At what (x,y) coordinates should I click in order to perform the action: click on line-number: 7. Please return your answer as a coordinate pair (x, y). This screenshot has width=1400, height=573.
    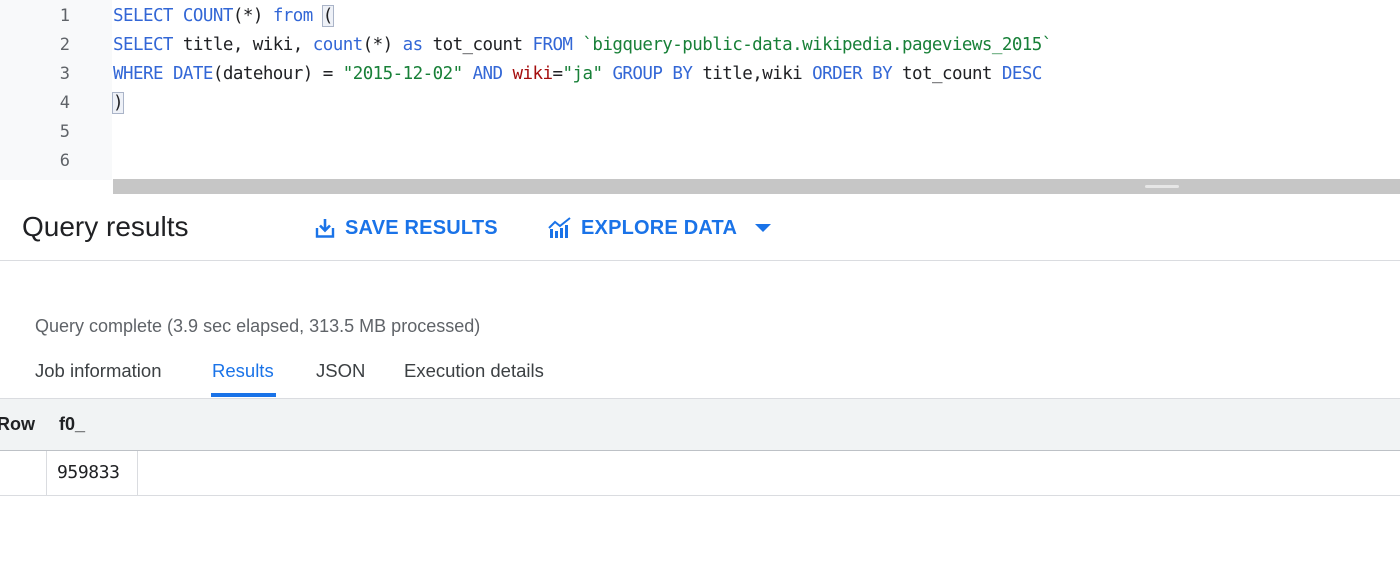
    Looking at the image, I should click on (35, 178).